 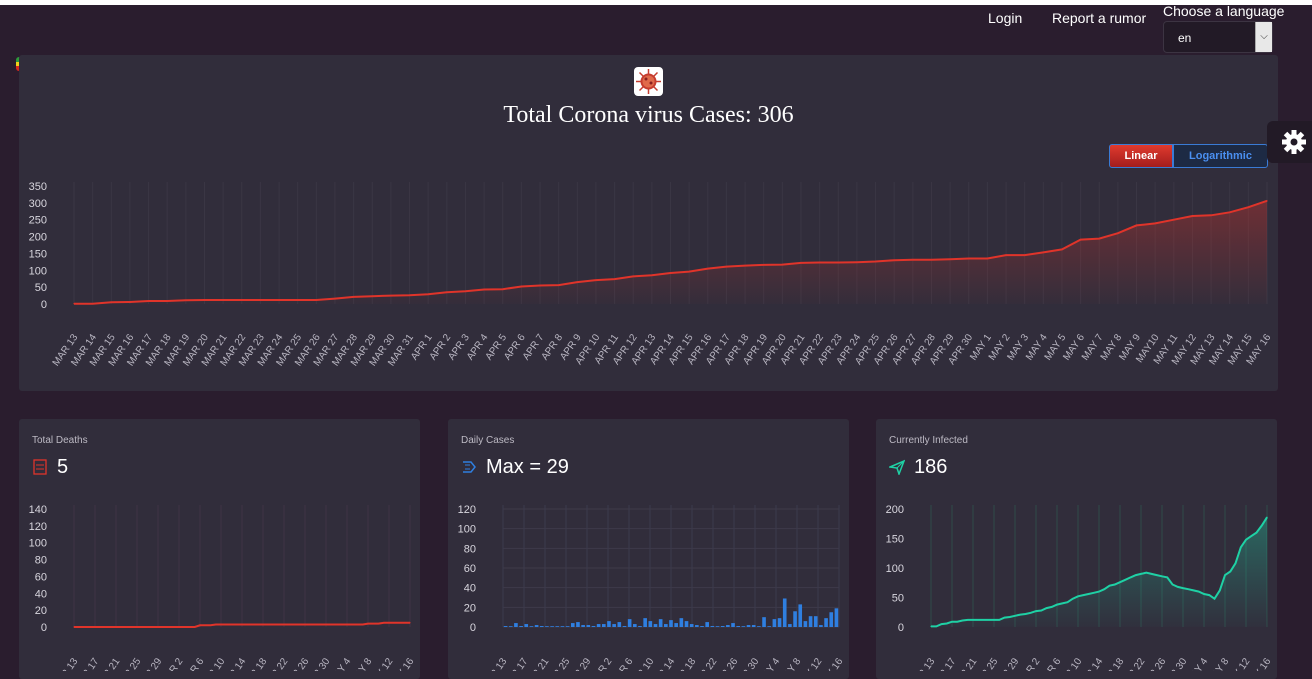 I want to click on language-value: en, so click(x=1185, y=38).